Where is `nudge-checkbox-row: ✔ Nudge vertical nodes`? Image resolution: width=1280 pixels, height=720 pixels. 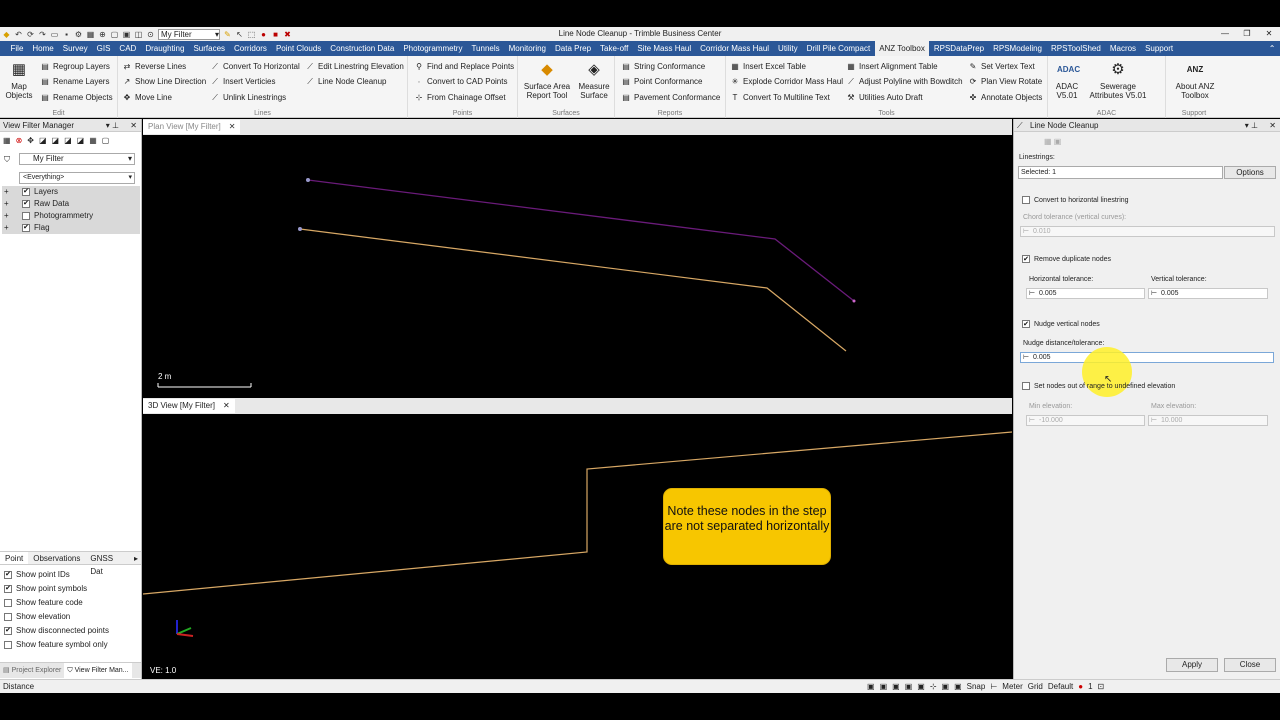 nudge-checkbox-row: ✔ Nudge vertical nodes is located at coordinates (1061, 324).